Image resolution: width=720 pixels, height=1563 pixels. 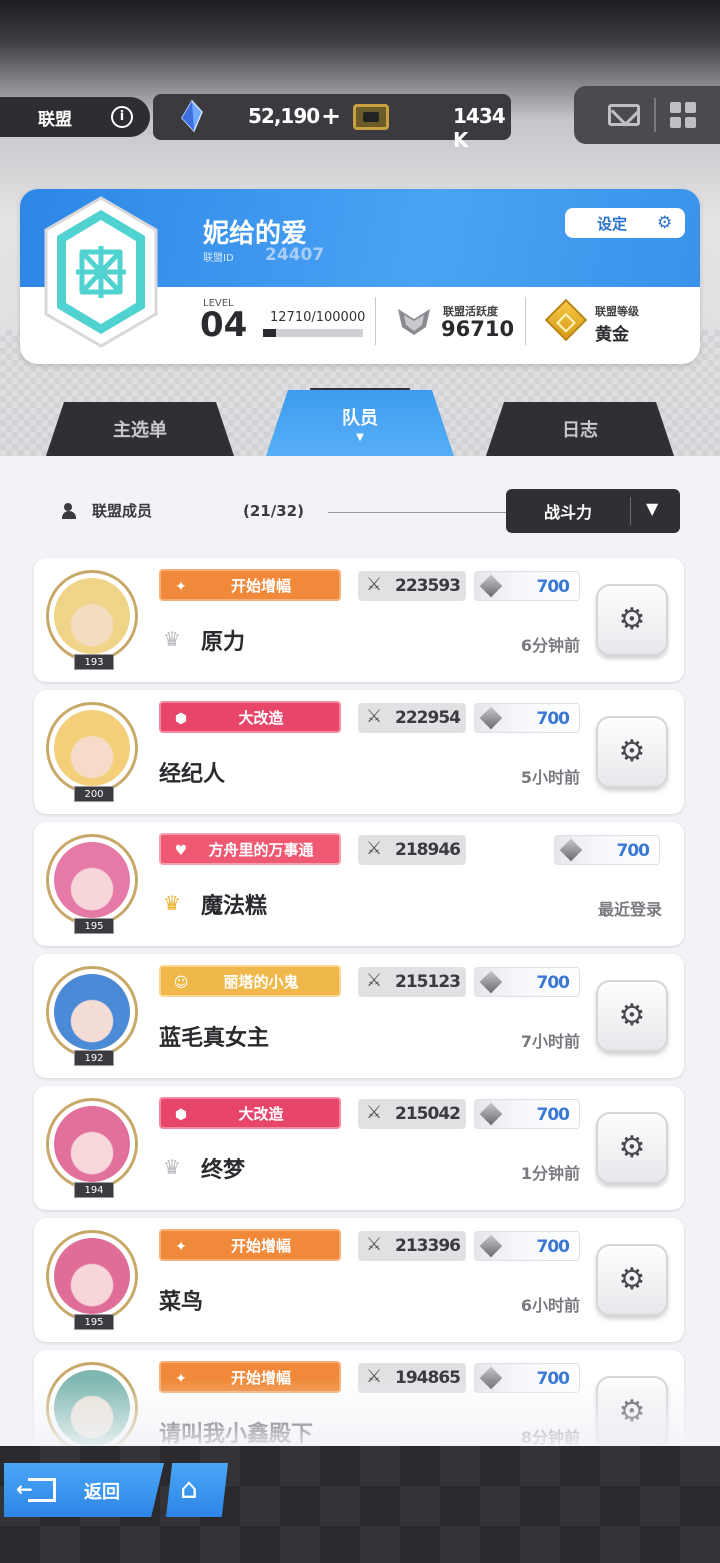 I want to click on activity-shield-icon, so click(x=414, y=322).